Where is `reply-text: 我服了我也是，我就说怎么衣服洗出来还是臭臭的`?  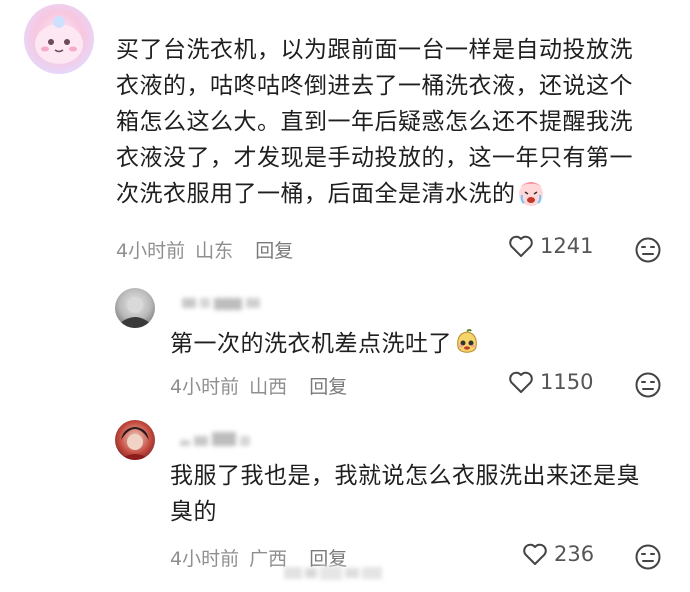 reply-text: 我服了我也是，我就说怎么衣服洗出来还是臭臭的 is located at coordinates (405, 494).